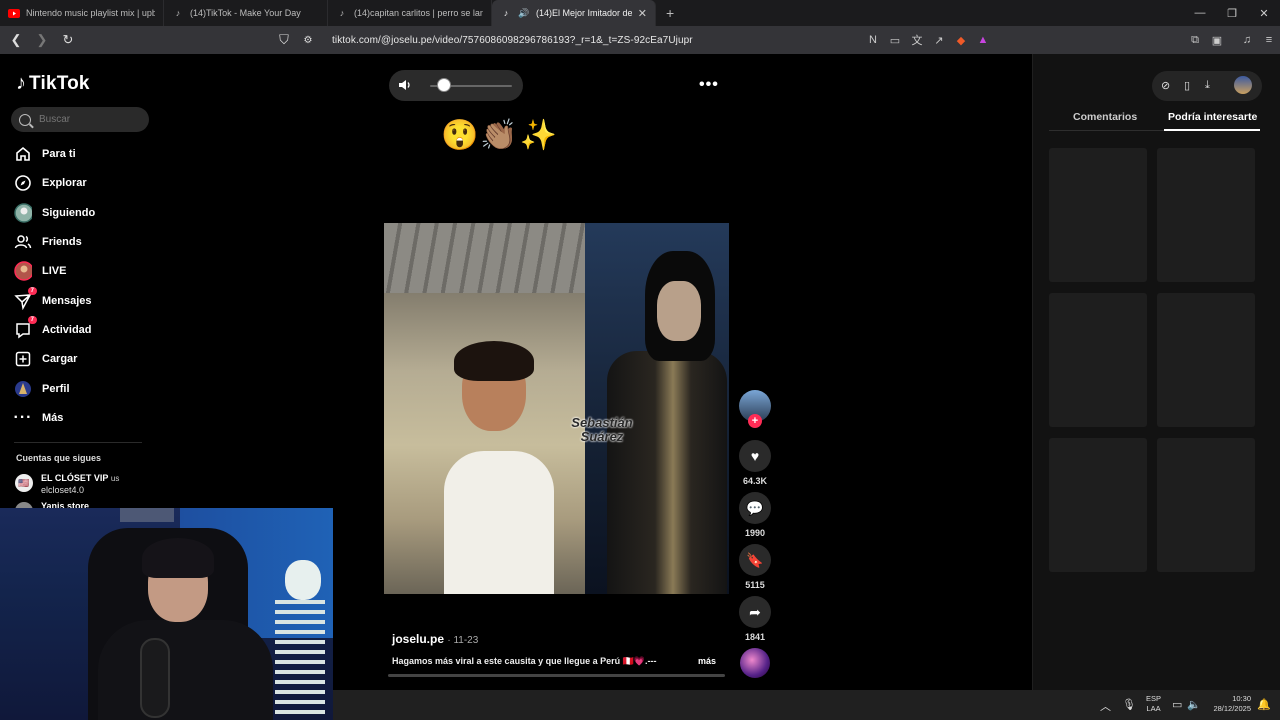 The width and height of the screenshot is (1280, 720). Describe the element at coordinates (82, 13) in the screenshot. I see `browser-tab: Nintendo music playlist mix | upbeat` at that location.